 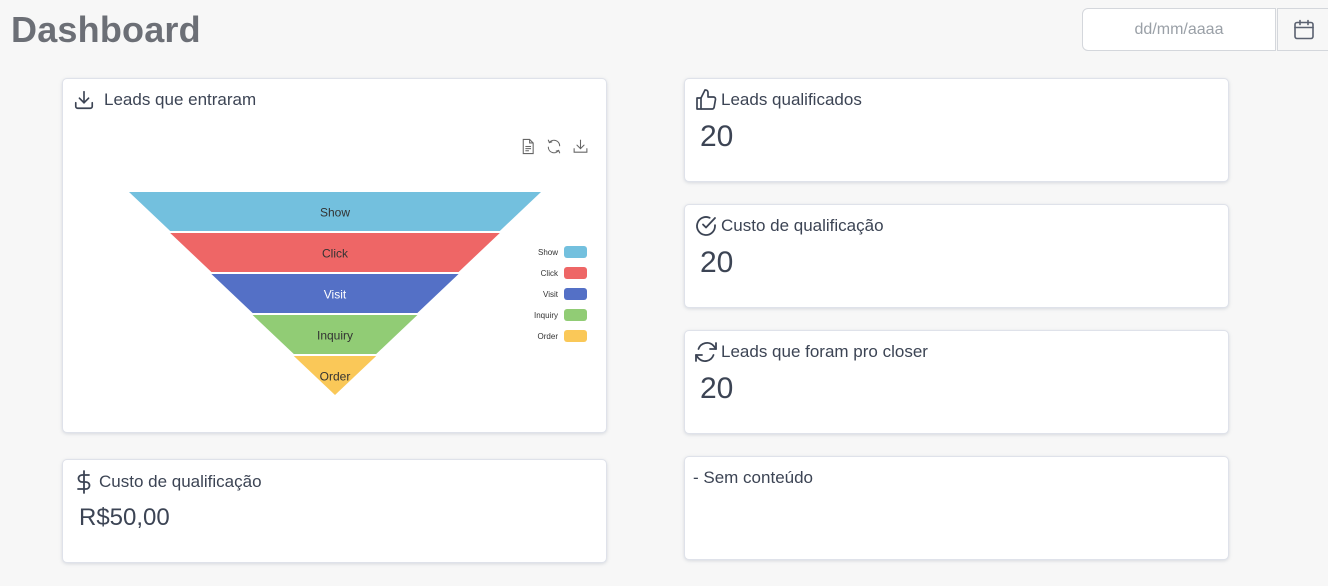 I want to click on funnel-label: Order, so click(x=335, y=377).